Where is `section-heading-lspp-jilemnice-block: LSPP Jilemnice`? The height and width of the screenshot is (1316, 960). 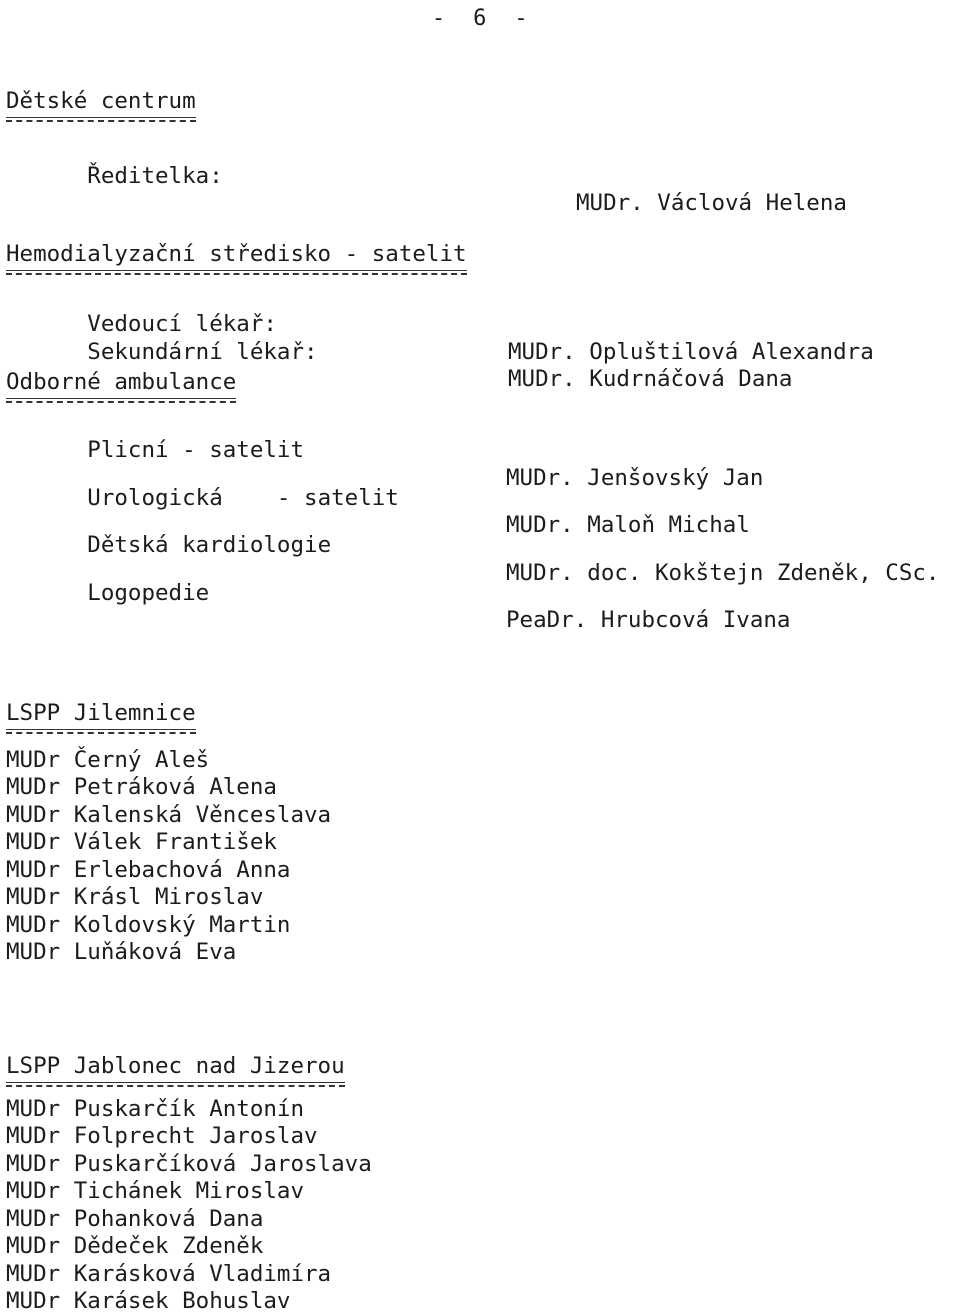 section-heading-lspp-jilemnice-block: LSPP Jilemnice is located at coordinates (480, 717).